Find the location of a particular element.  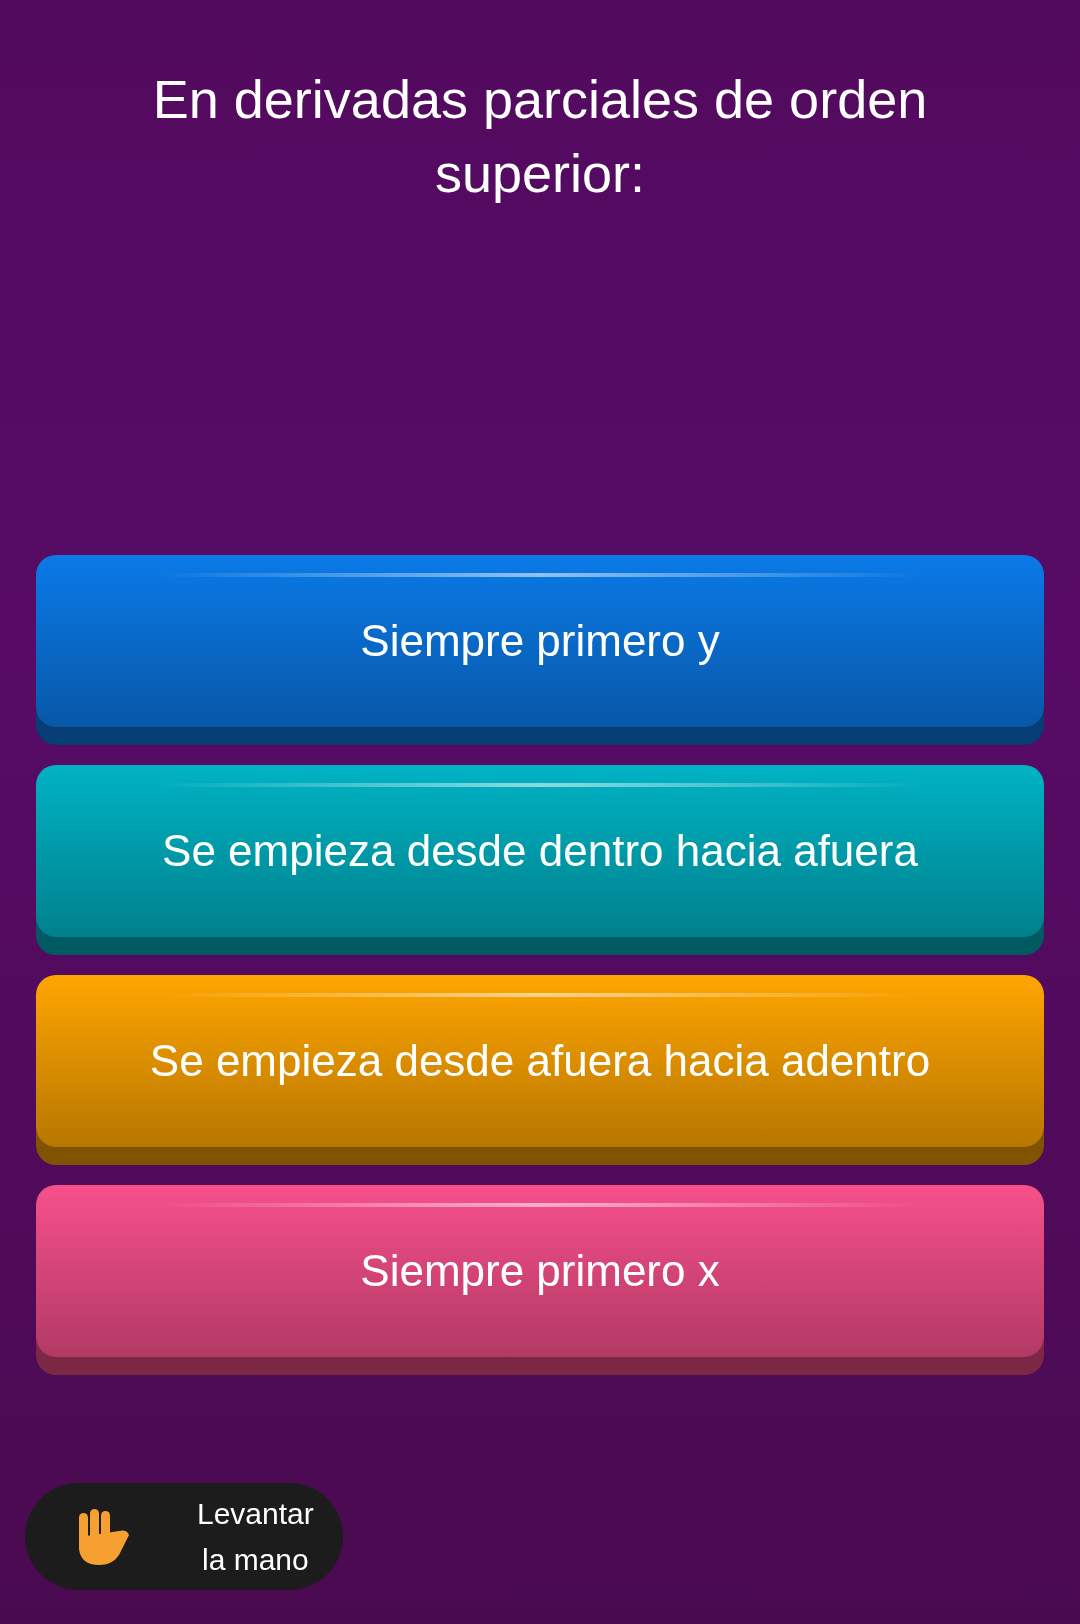

raise-hand-label: la mano is located at coordinates (255, 1559).